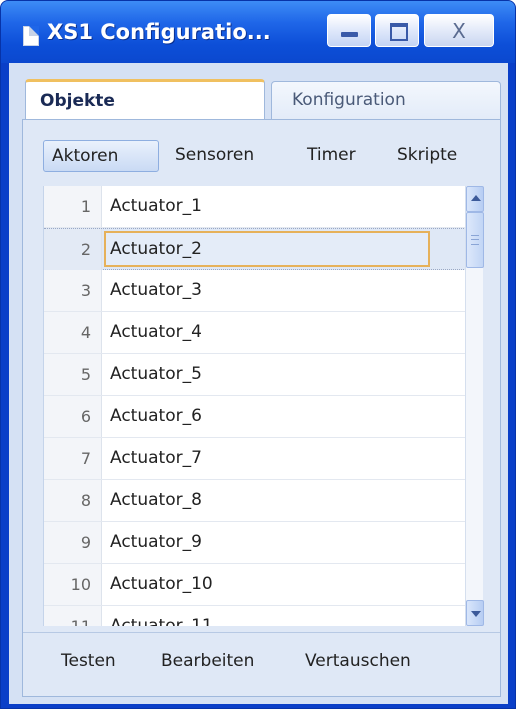 The width and height of the screenshot is (519, 711). What do you see at coordinates (73, 542) in the screenshot?
I see `row-number: 9` at bounding box center [73, 542].